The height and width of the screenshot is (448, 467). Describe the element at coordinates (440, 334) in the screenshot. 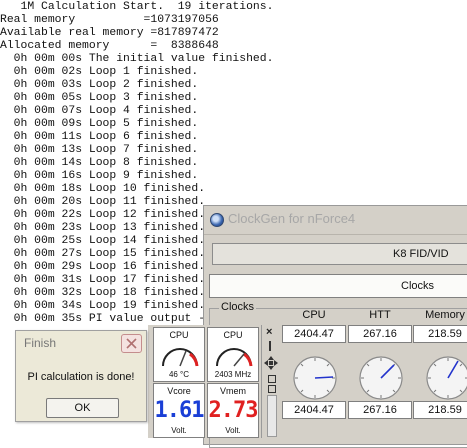

I see `memory-clock-value: 218.59` at that location.